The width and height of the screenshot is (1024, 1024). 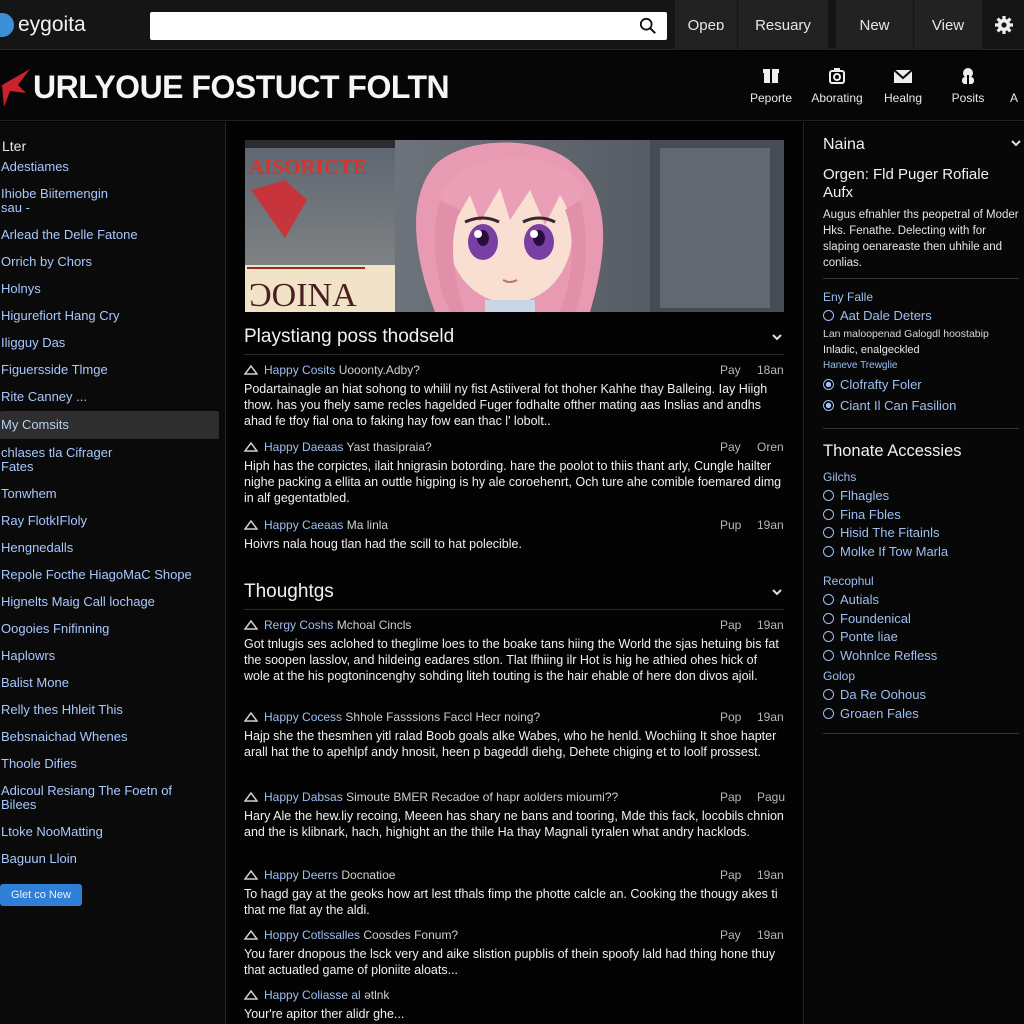 What do you see at coordinates (514, 226) in the screenshot?
I see `banner-image: AISORICTE ƆOINA` at bounding box center [514, 226].